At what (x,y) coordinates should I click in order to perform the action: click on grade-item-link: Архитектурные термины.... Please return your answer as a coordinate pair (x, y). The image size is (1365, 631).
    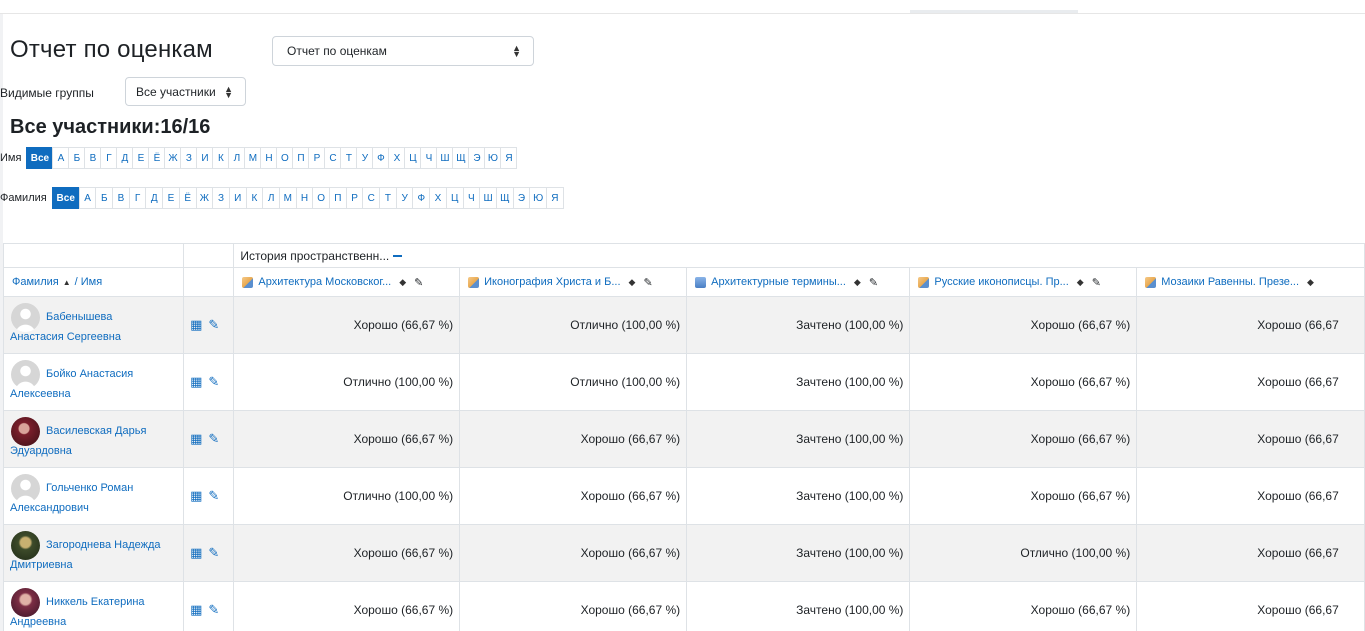
    Looking at the image, I should click on (778, 282).